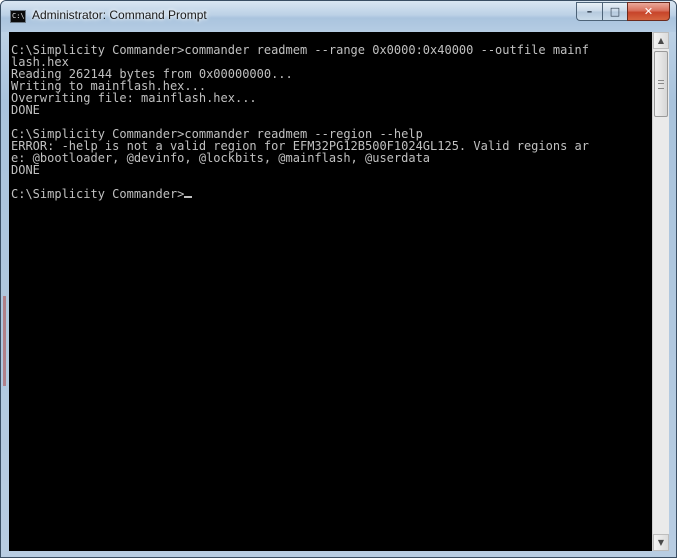 The height and width of the screenshot is (558, 677). I want to click on vertical-scrollbar: ▲ ▼, so click(660, 291).